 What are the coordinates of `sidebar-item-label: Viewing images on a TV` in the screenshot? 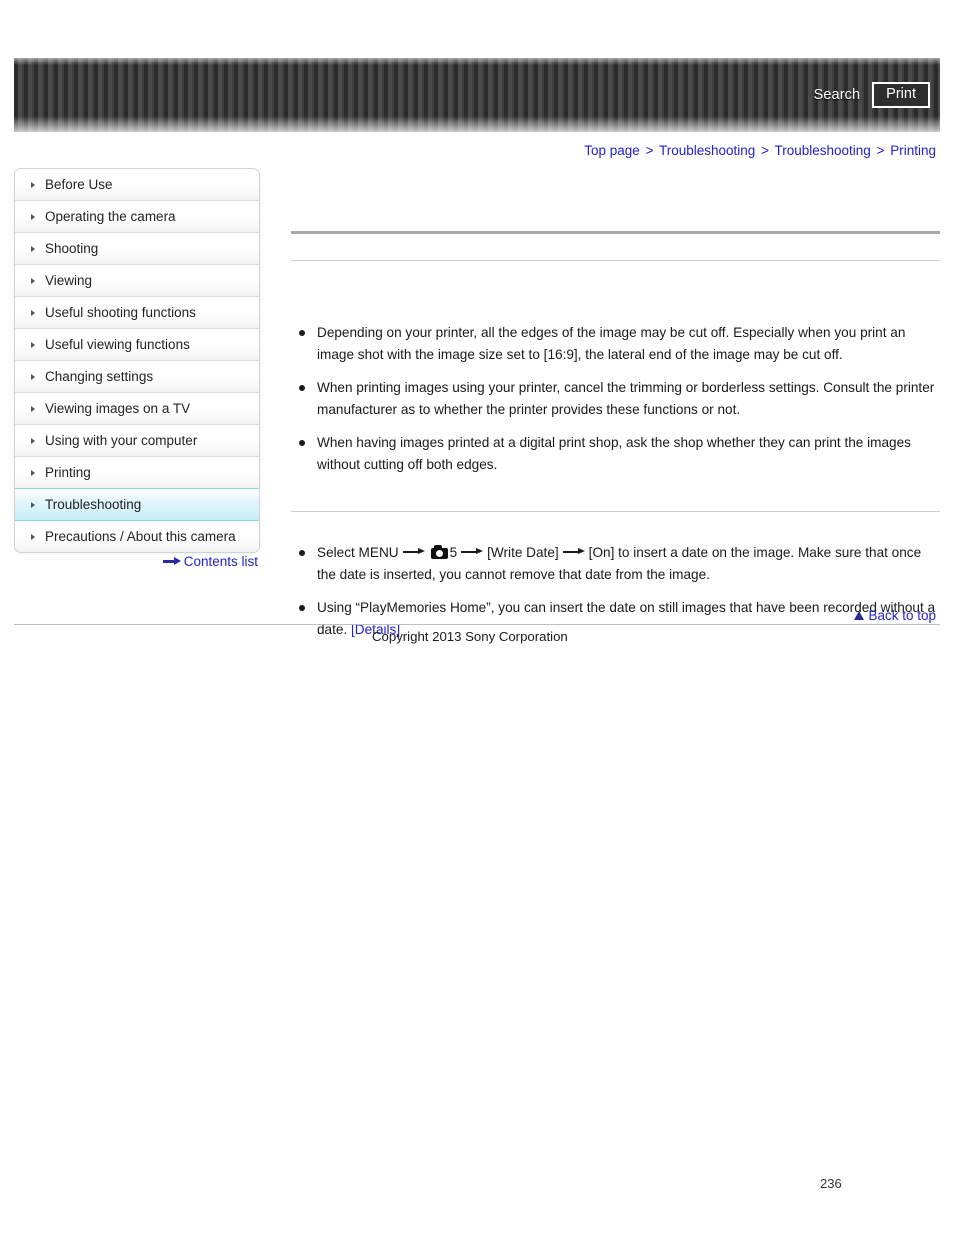 It's located at (118, 408).